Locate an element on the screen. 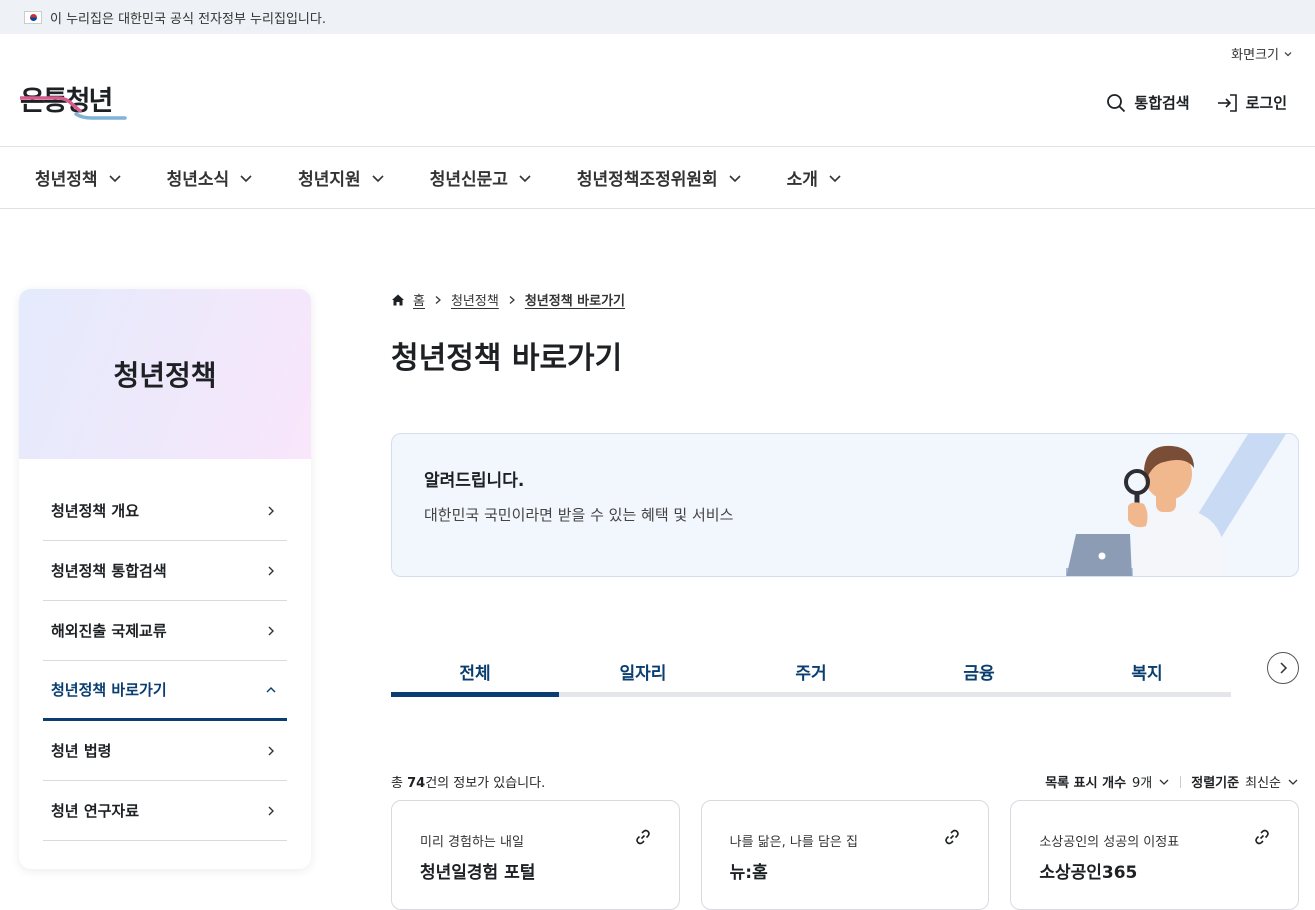  total-count: 74 is located at coordinates (416, 783).